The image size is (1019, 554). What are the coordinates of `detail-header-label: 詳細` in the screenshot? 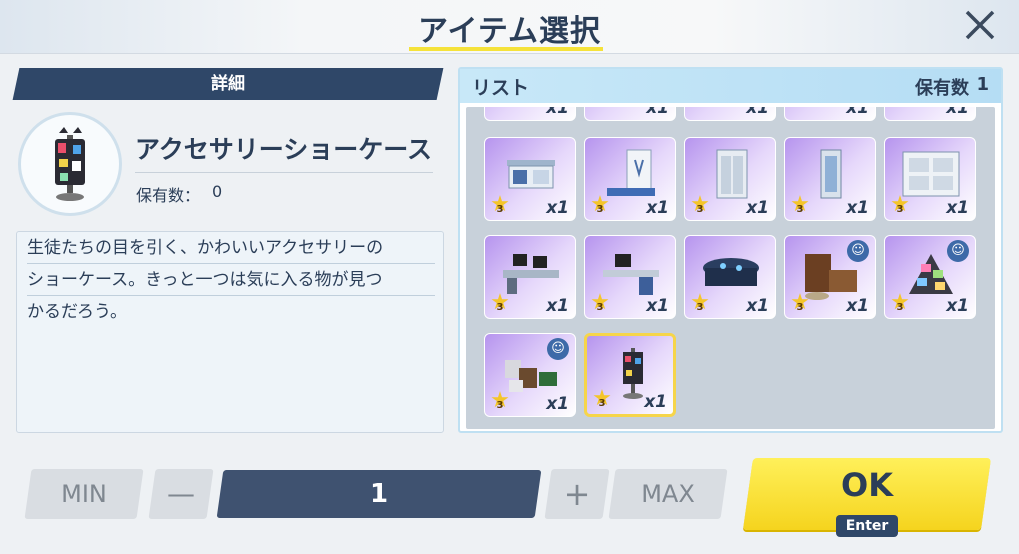 It's located at (228, 84).